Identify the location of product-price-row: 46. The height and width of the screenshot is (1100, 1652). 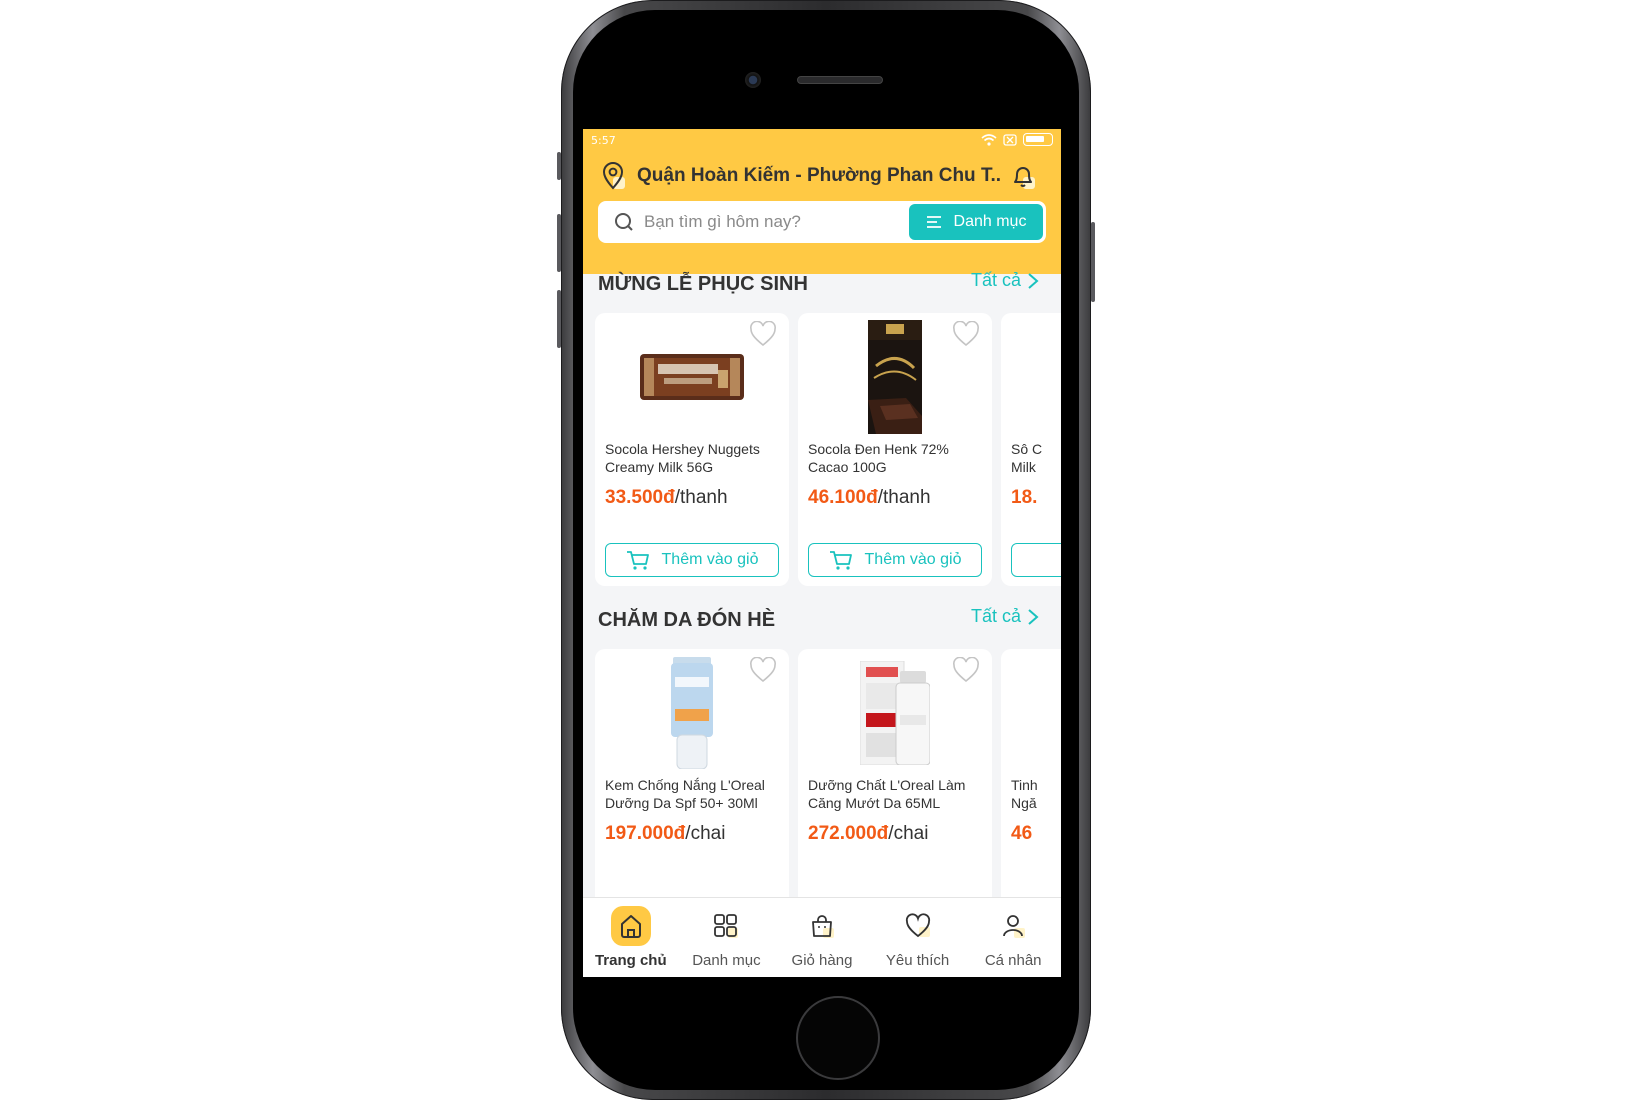
(1021, 834).